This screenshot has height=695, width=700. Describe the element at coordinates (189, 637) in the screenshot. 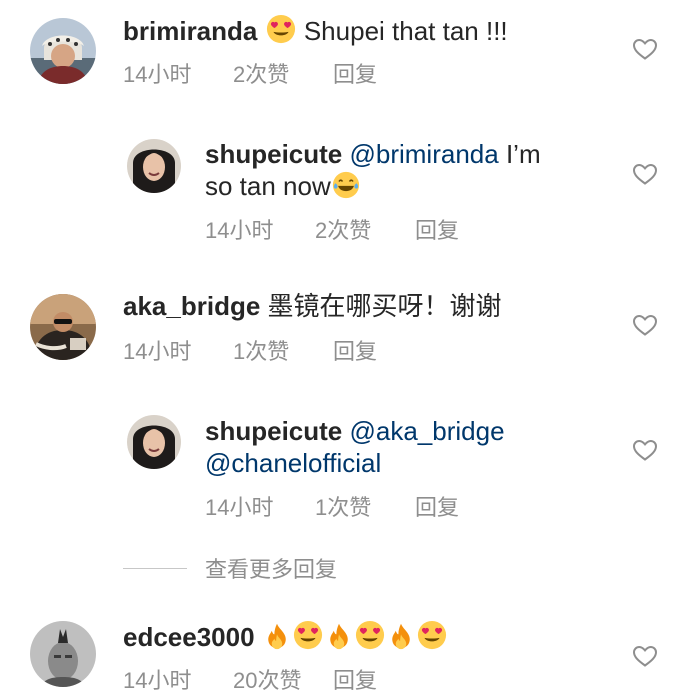

I see `comment-username: edcee3000` at that location.